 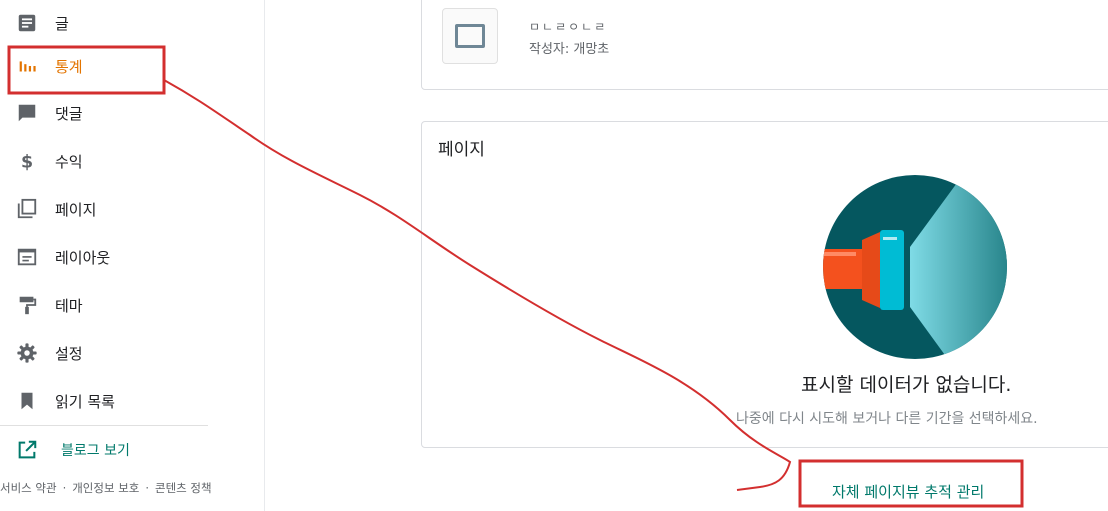 What do you see at coordinates (28, 305) in the screenshot?
I see `paint-roller-icon` at bounding box center [28, 305].